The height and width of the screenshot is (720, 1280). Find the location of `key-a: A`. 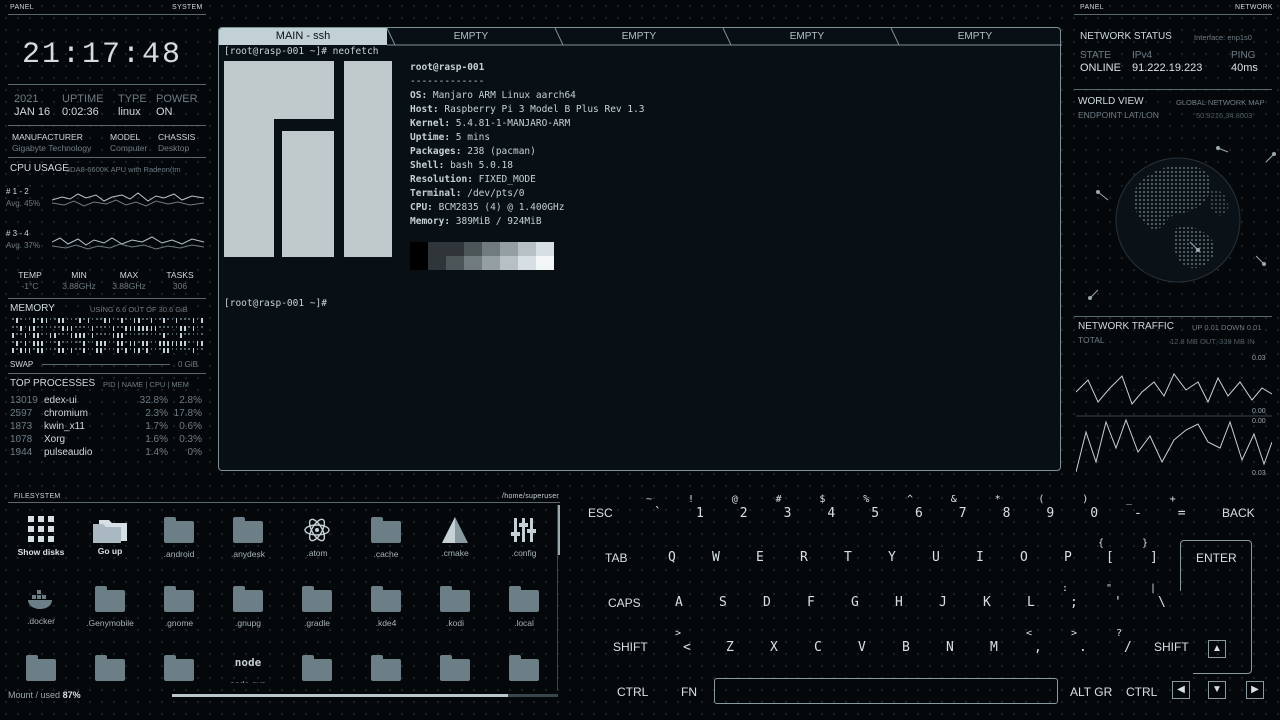

key-a: A is located at coordinates (679, 602).